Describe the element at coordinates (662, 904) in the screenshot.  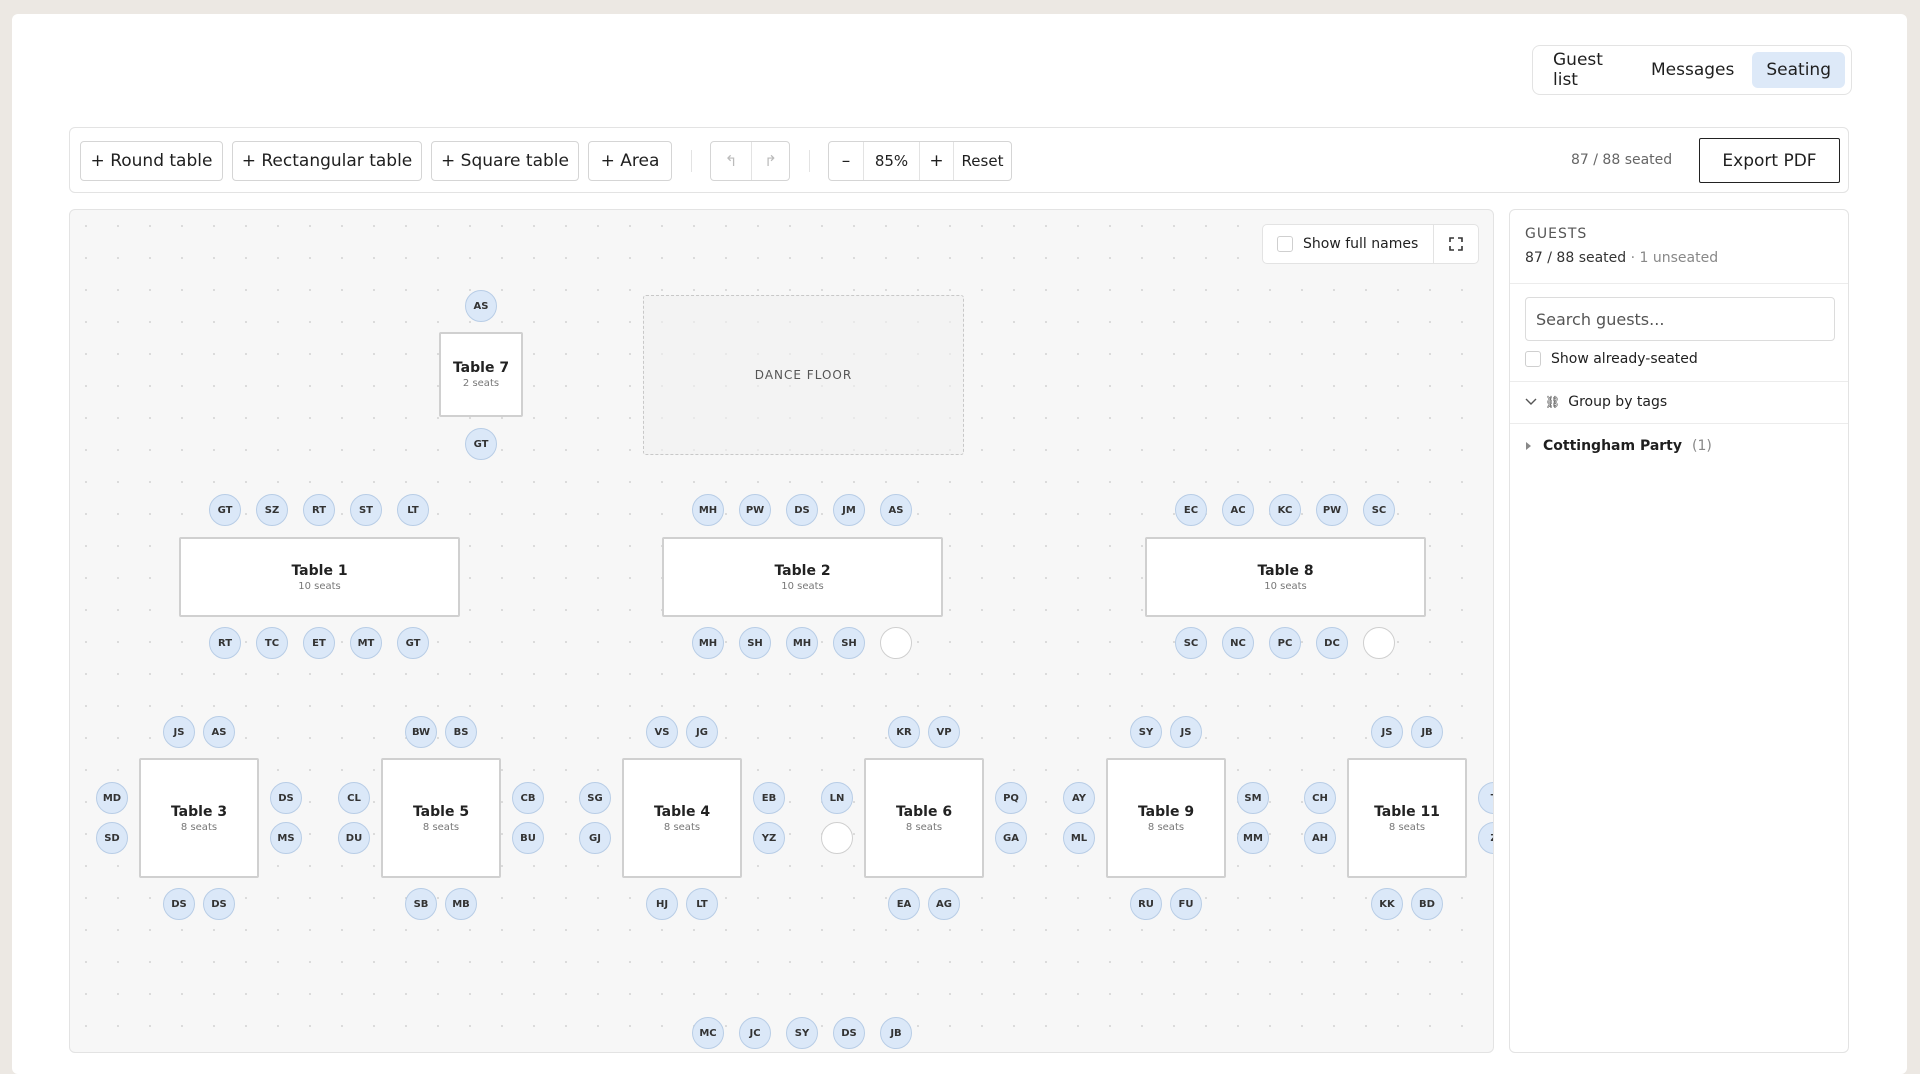
I see `seat-guest: HJ` at that location.